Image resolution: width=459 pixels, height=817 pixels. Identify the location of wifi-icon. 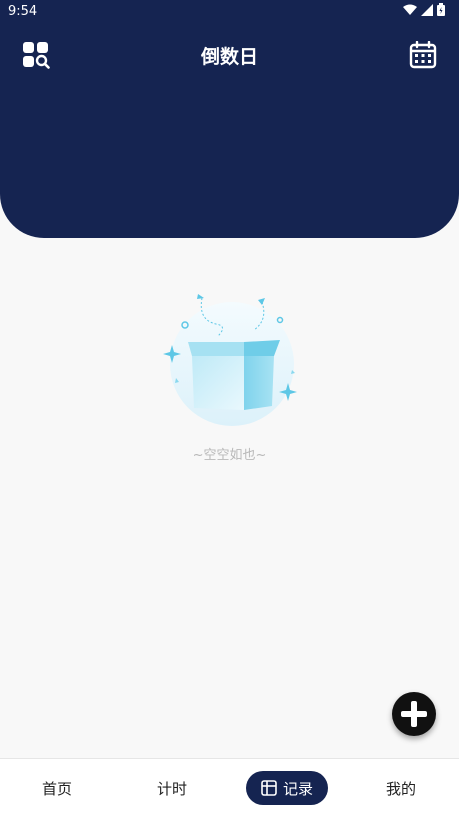
(410, 9).